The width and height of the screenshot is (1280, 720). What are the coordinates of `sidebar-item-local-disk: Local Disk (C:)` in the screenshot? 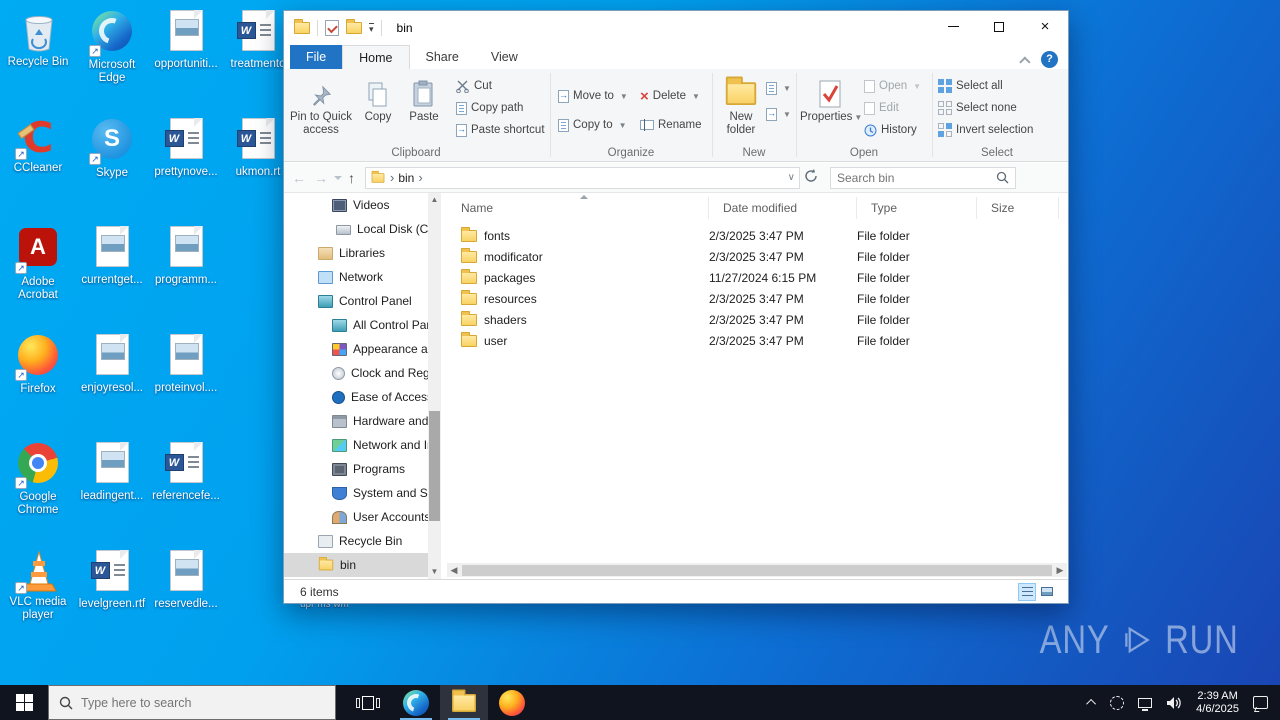 It's located at (356, 229).